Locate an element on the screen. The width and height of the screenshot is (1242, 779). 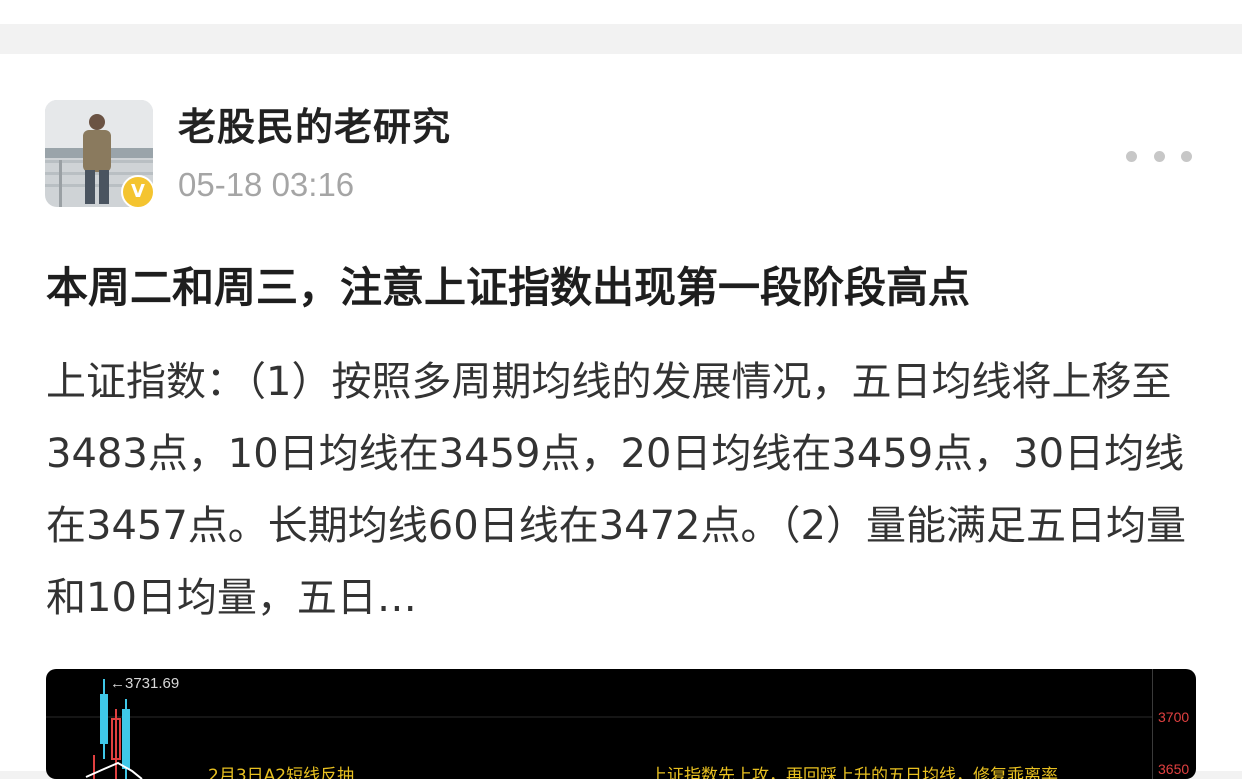
chart-high-label: ←3731.69 is located at coordinates (145, 683).